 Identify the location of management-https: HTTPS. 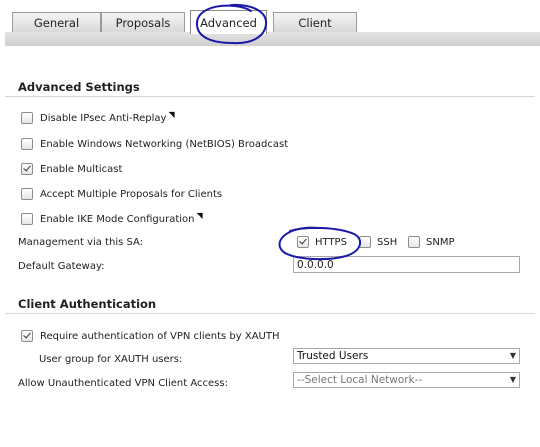
(322, 242).